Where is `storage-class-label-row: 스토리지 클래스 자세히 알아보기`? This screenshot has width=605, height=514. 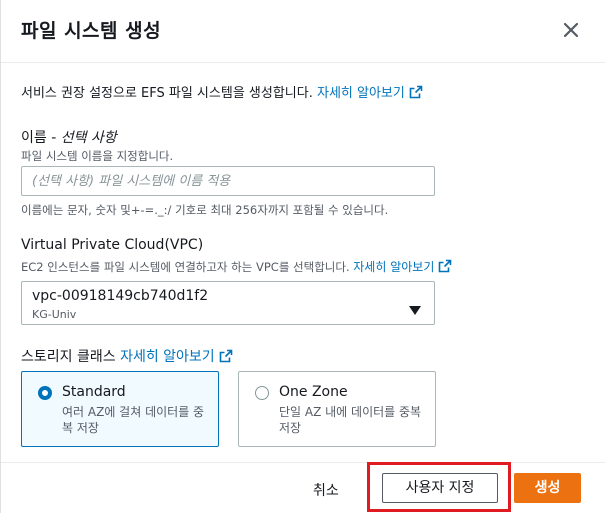 storage-class-label-row: 스토리지 클래스 자세히 알아보기 is located at coordinates (127, 356).